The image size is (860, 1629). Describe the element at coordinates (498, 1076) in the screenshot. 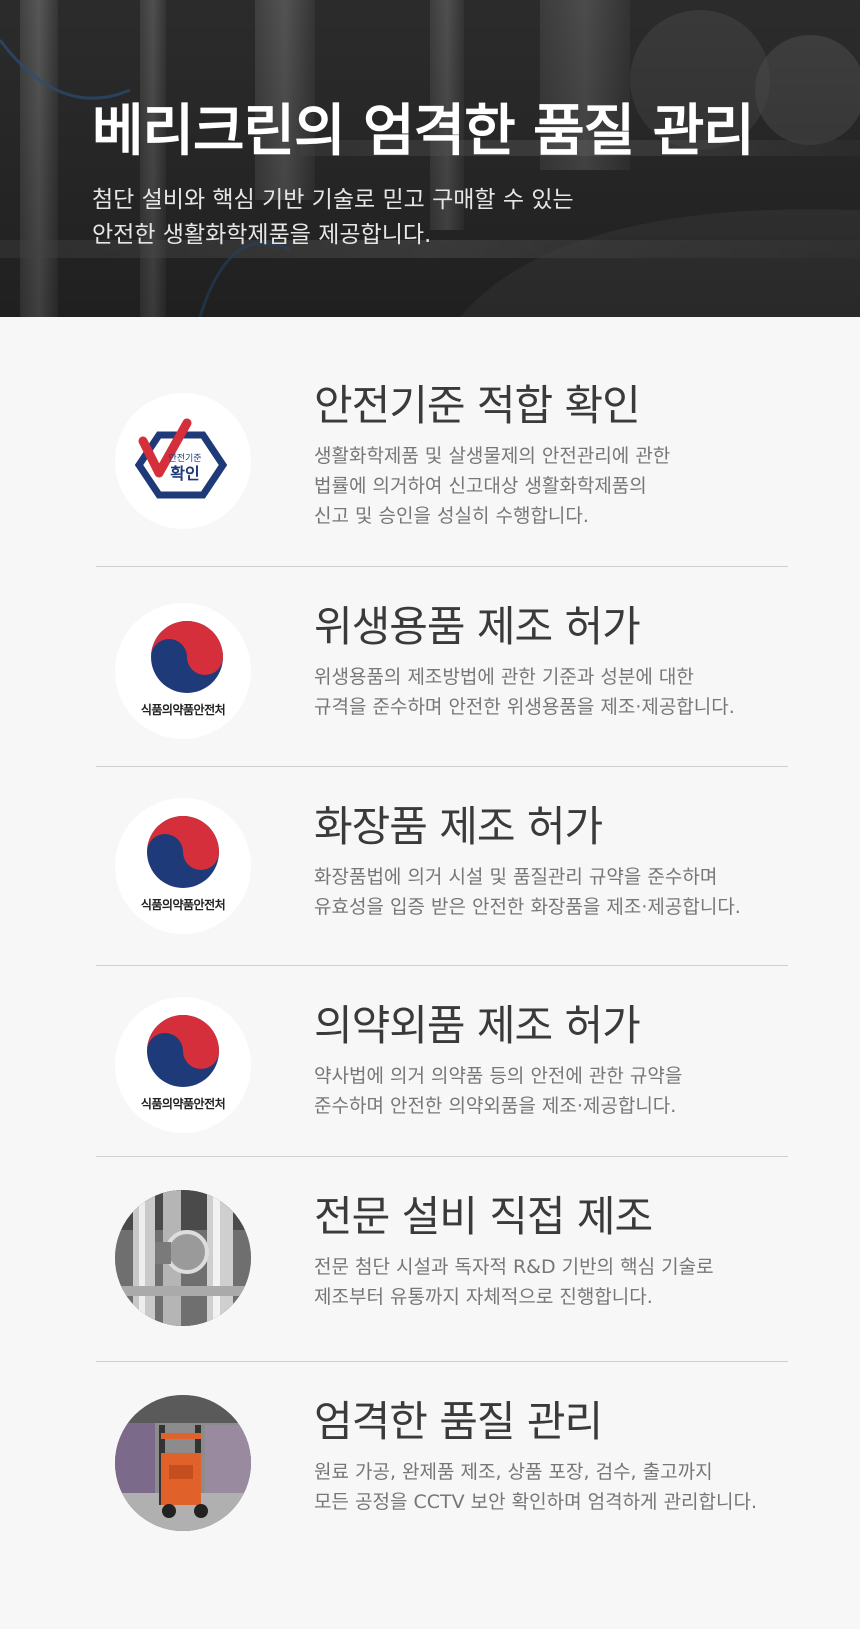

I see `desc-line: 약사법에 의거 의약품 등의 안전에 관한 규약을` at that location.